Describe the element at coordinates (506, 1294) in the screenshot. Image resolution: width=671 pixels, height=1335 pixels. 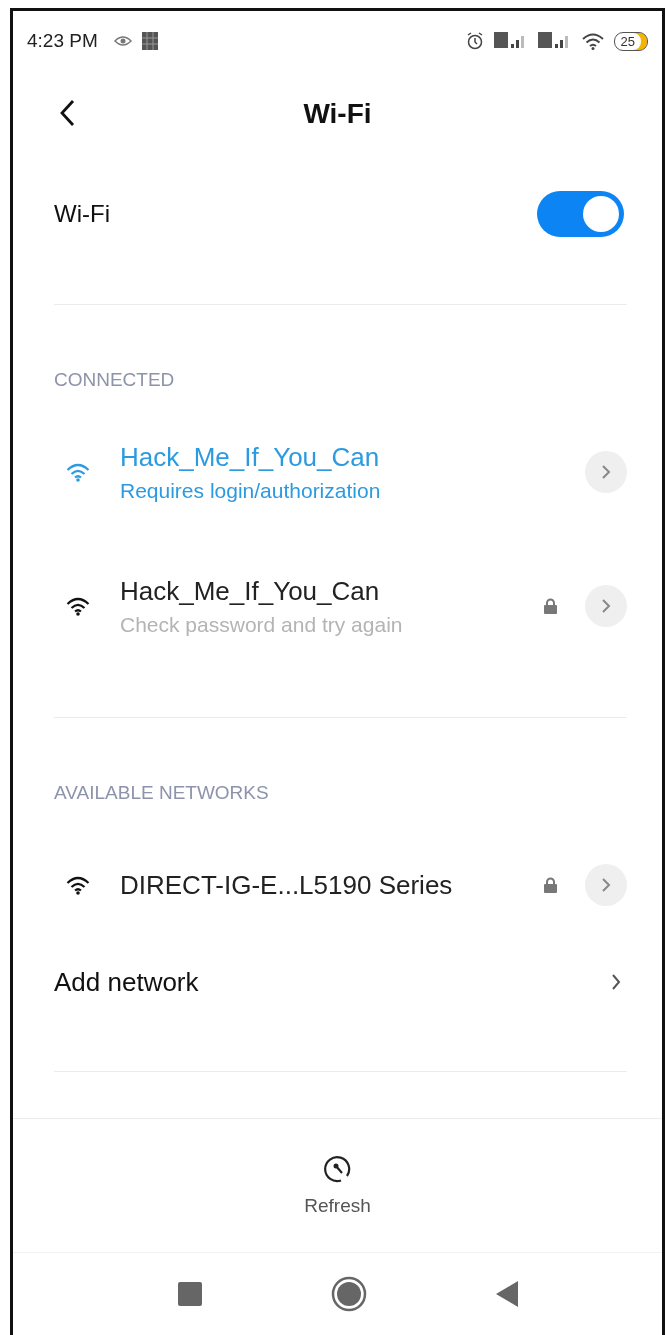
I see `back-nav-button` at that location.